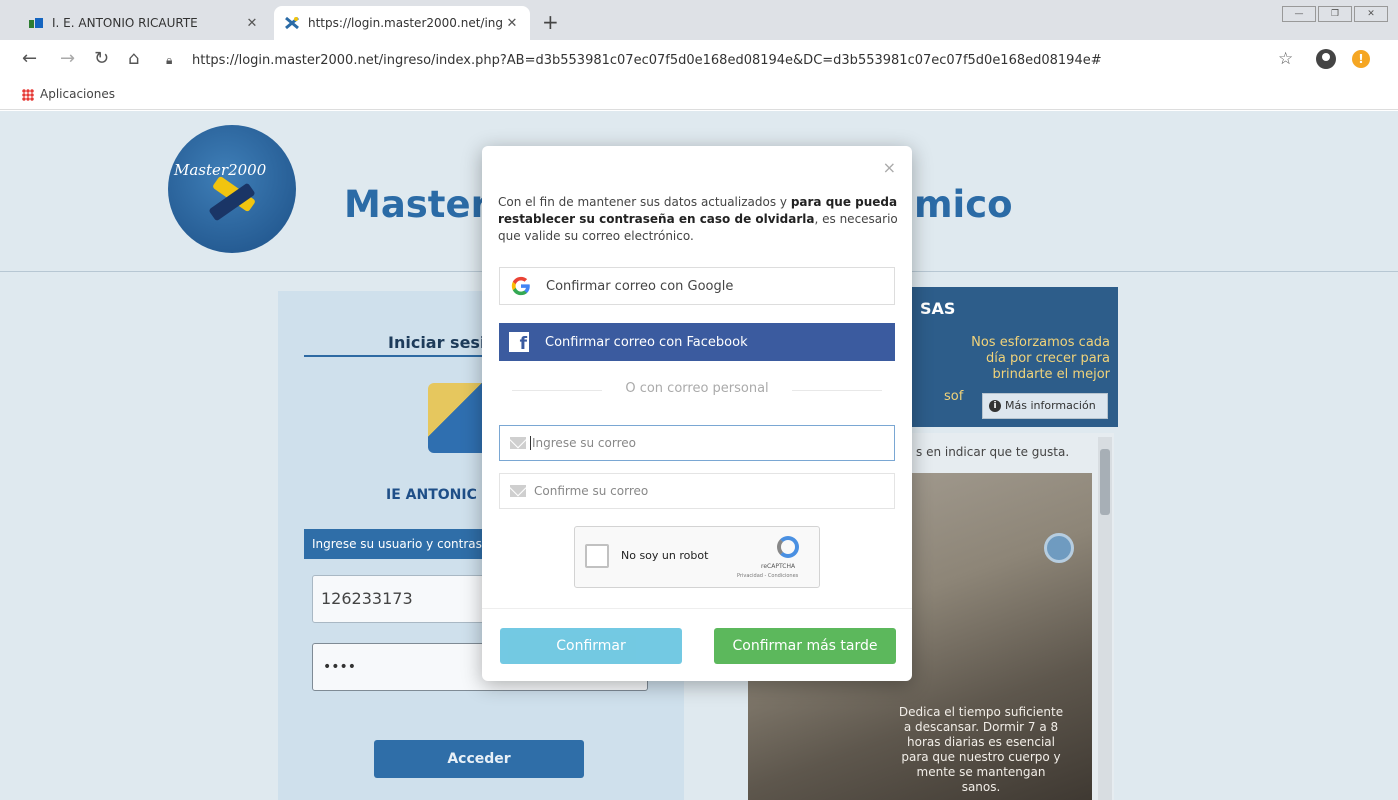  Describe the element at coordinates (77, 94) in the screenshot. I see `bookmark-apps: Aplicaciones` at that location.